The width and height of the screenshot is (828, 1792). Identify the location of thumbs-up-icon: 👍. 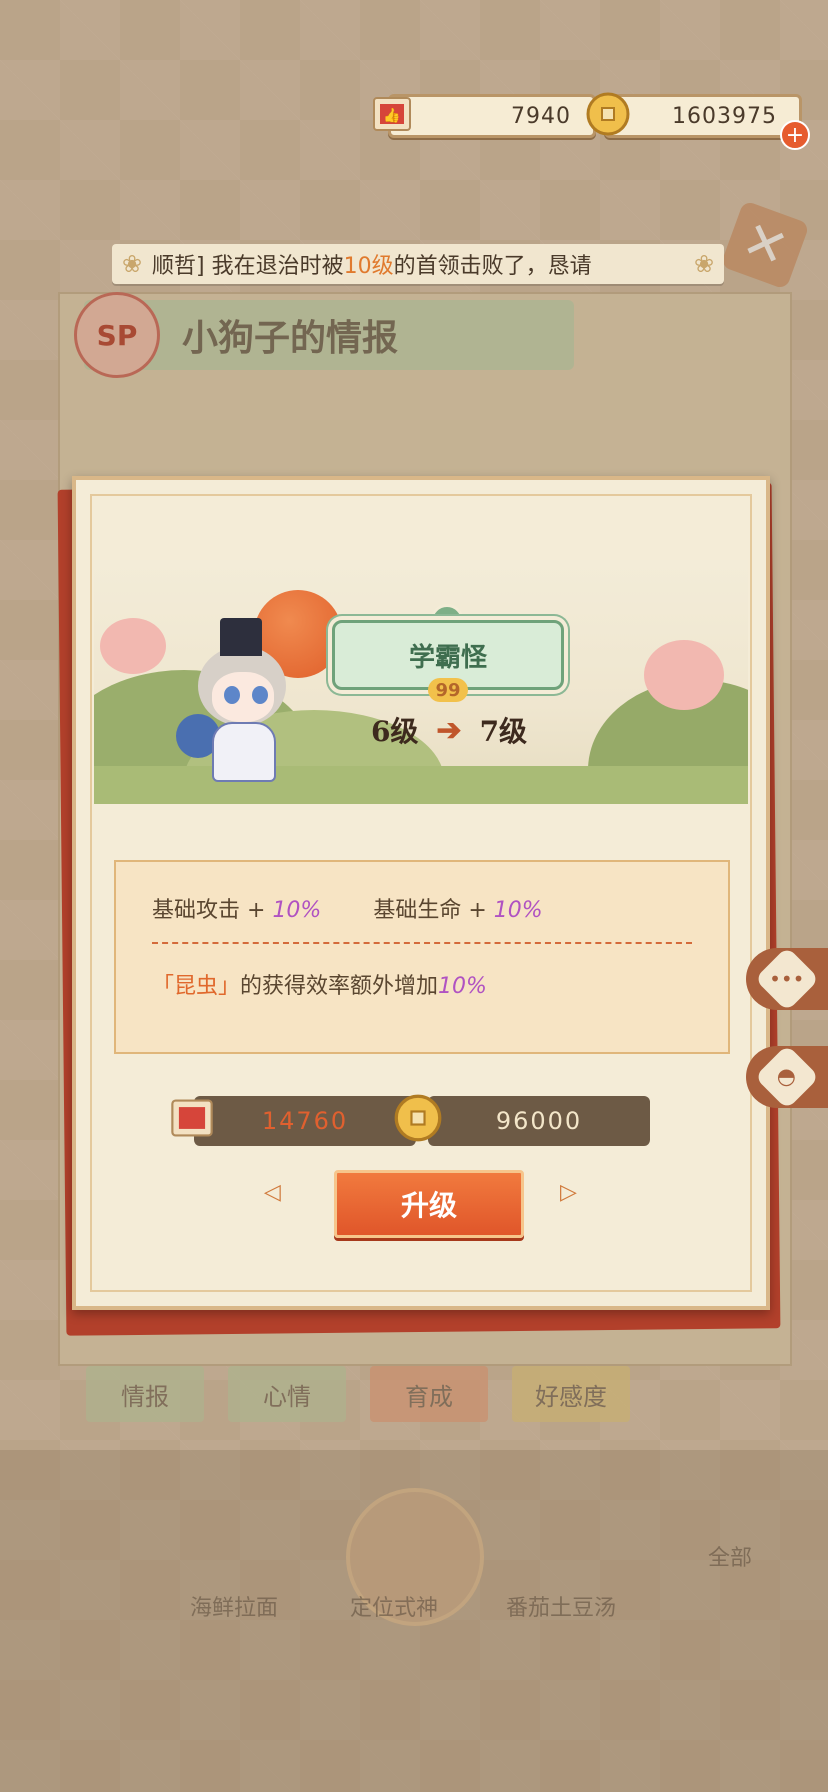
(392, 114).